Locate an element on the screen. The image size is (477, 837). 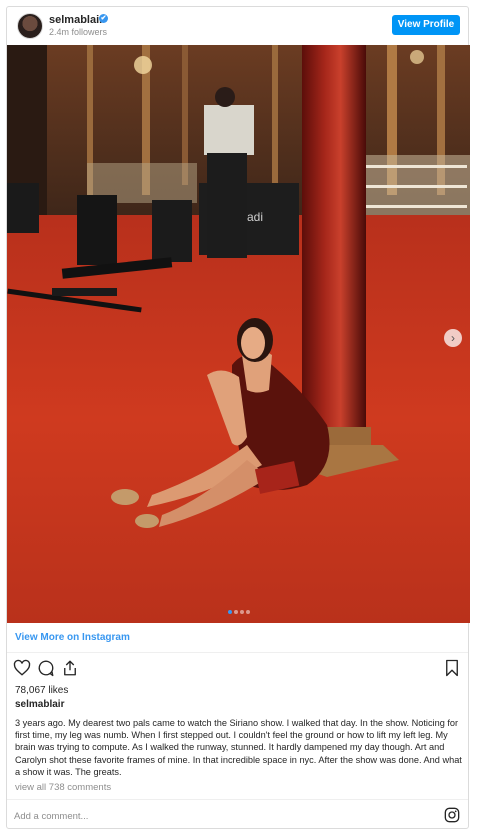
avatar is located at coordinates (30, 26).